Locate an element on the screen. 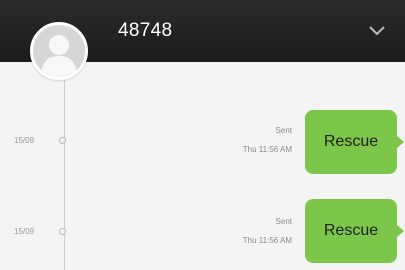  contact-name: 48748 is located at coordinates (145, 30).